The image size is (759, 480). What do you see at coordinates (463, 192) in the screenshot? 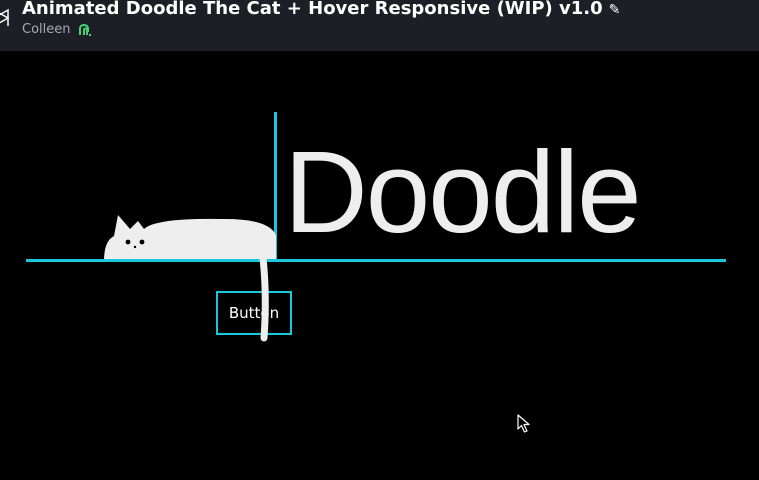
I see `doodle-heading: Doodle` at bounding box center [463, 192].